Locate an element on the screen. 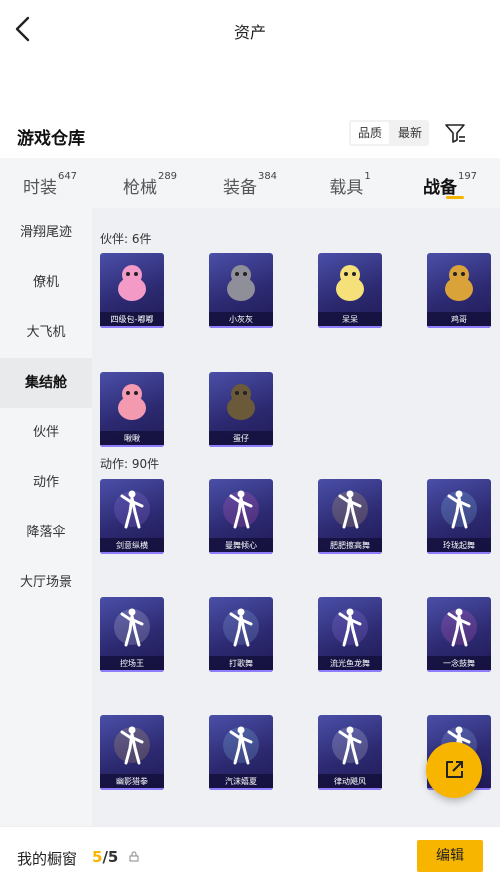  tab-count: 197 is located at coordinates (467, 176).